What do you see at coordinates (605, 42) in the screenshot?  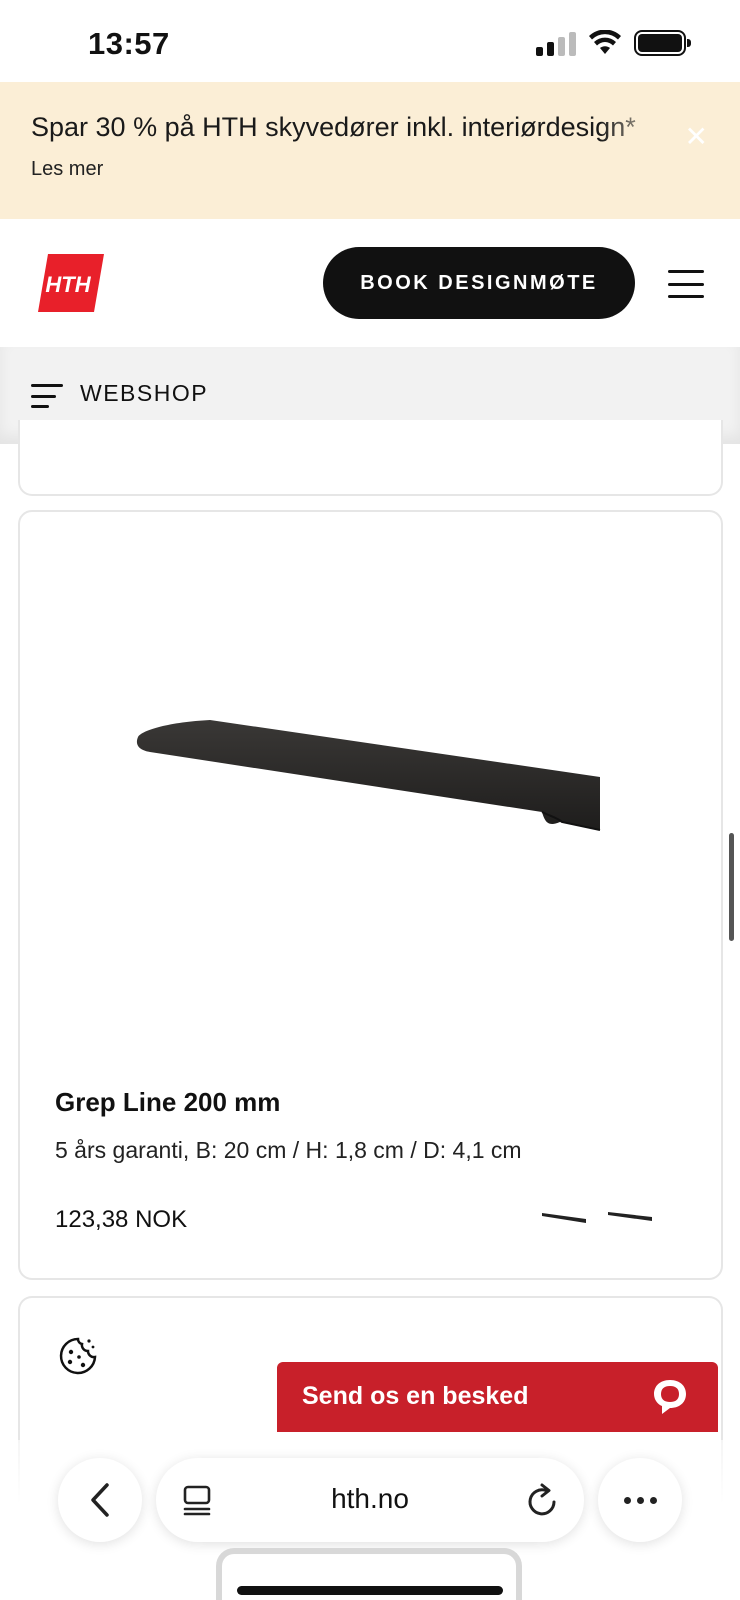 I see `wifi-icon` at bounding box center [605, 42].